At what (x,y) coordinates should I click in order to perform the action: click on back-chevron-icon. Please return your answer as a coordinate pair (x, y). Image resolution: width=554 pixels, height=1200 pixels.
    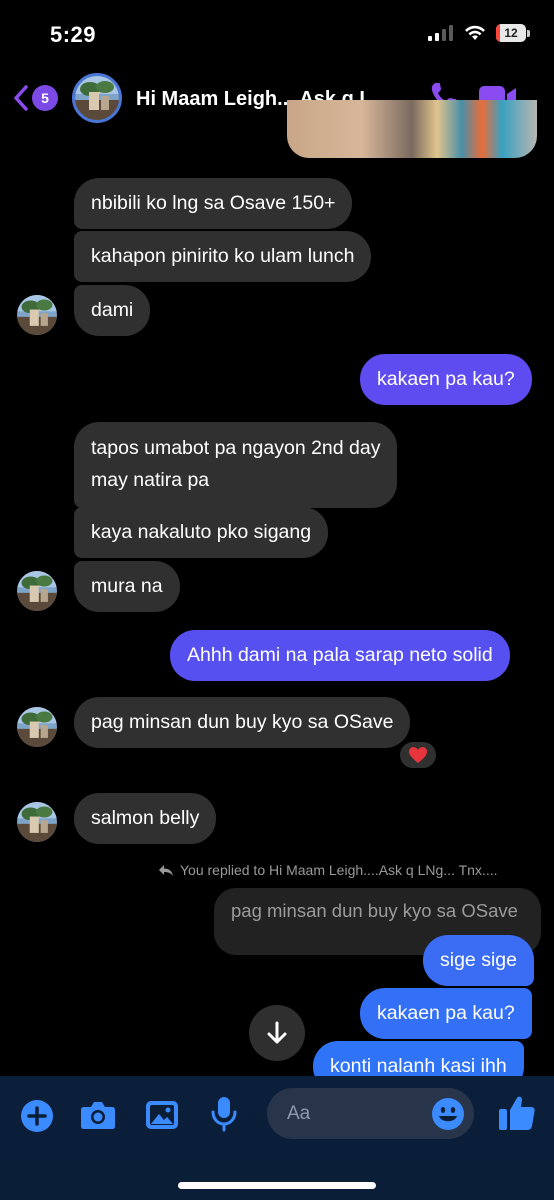
    Looking at the image, I should click on (21, 98).